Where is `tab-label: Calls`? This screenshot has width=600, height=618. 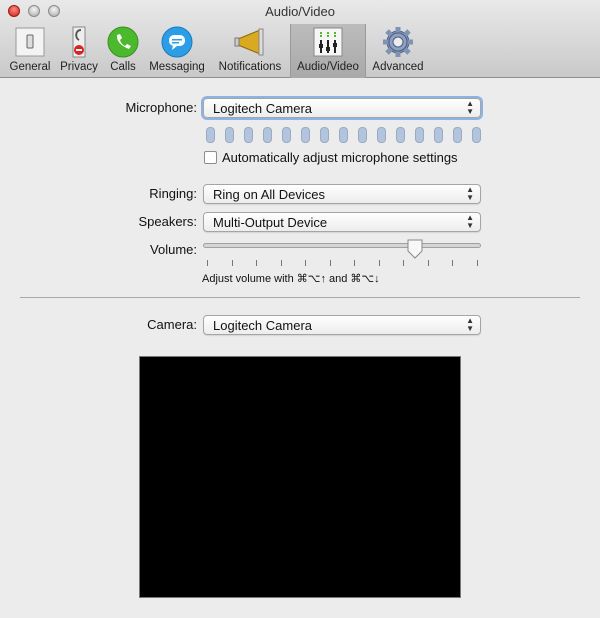 tab-label: Calls is located at coordinates (123, 67).